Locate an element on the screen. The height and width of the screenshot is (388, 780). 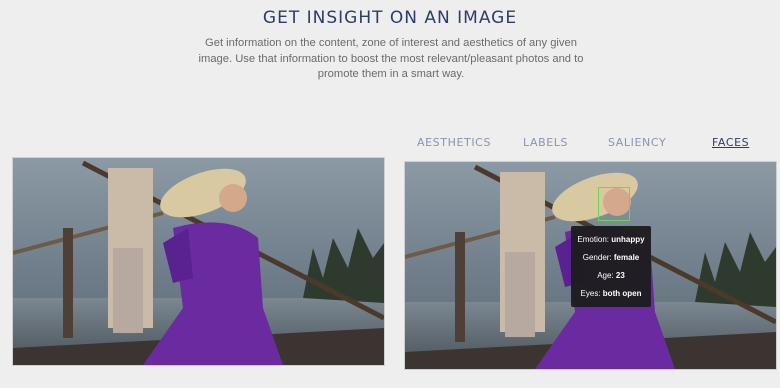
analysis-tabs: AESTHETICS LABELS SALIENCY FACES is located at coordinates (591, 144).